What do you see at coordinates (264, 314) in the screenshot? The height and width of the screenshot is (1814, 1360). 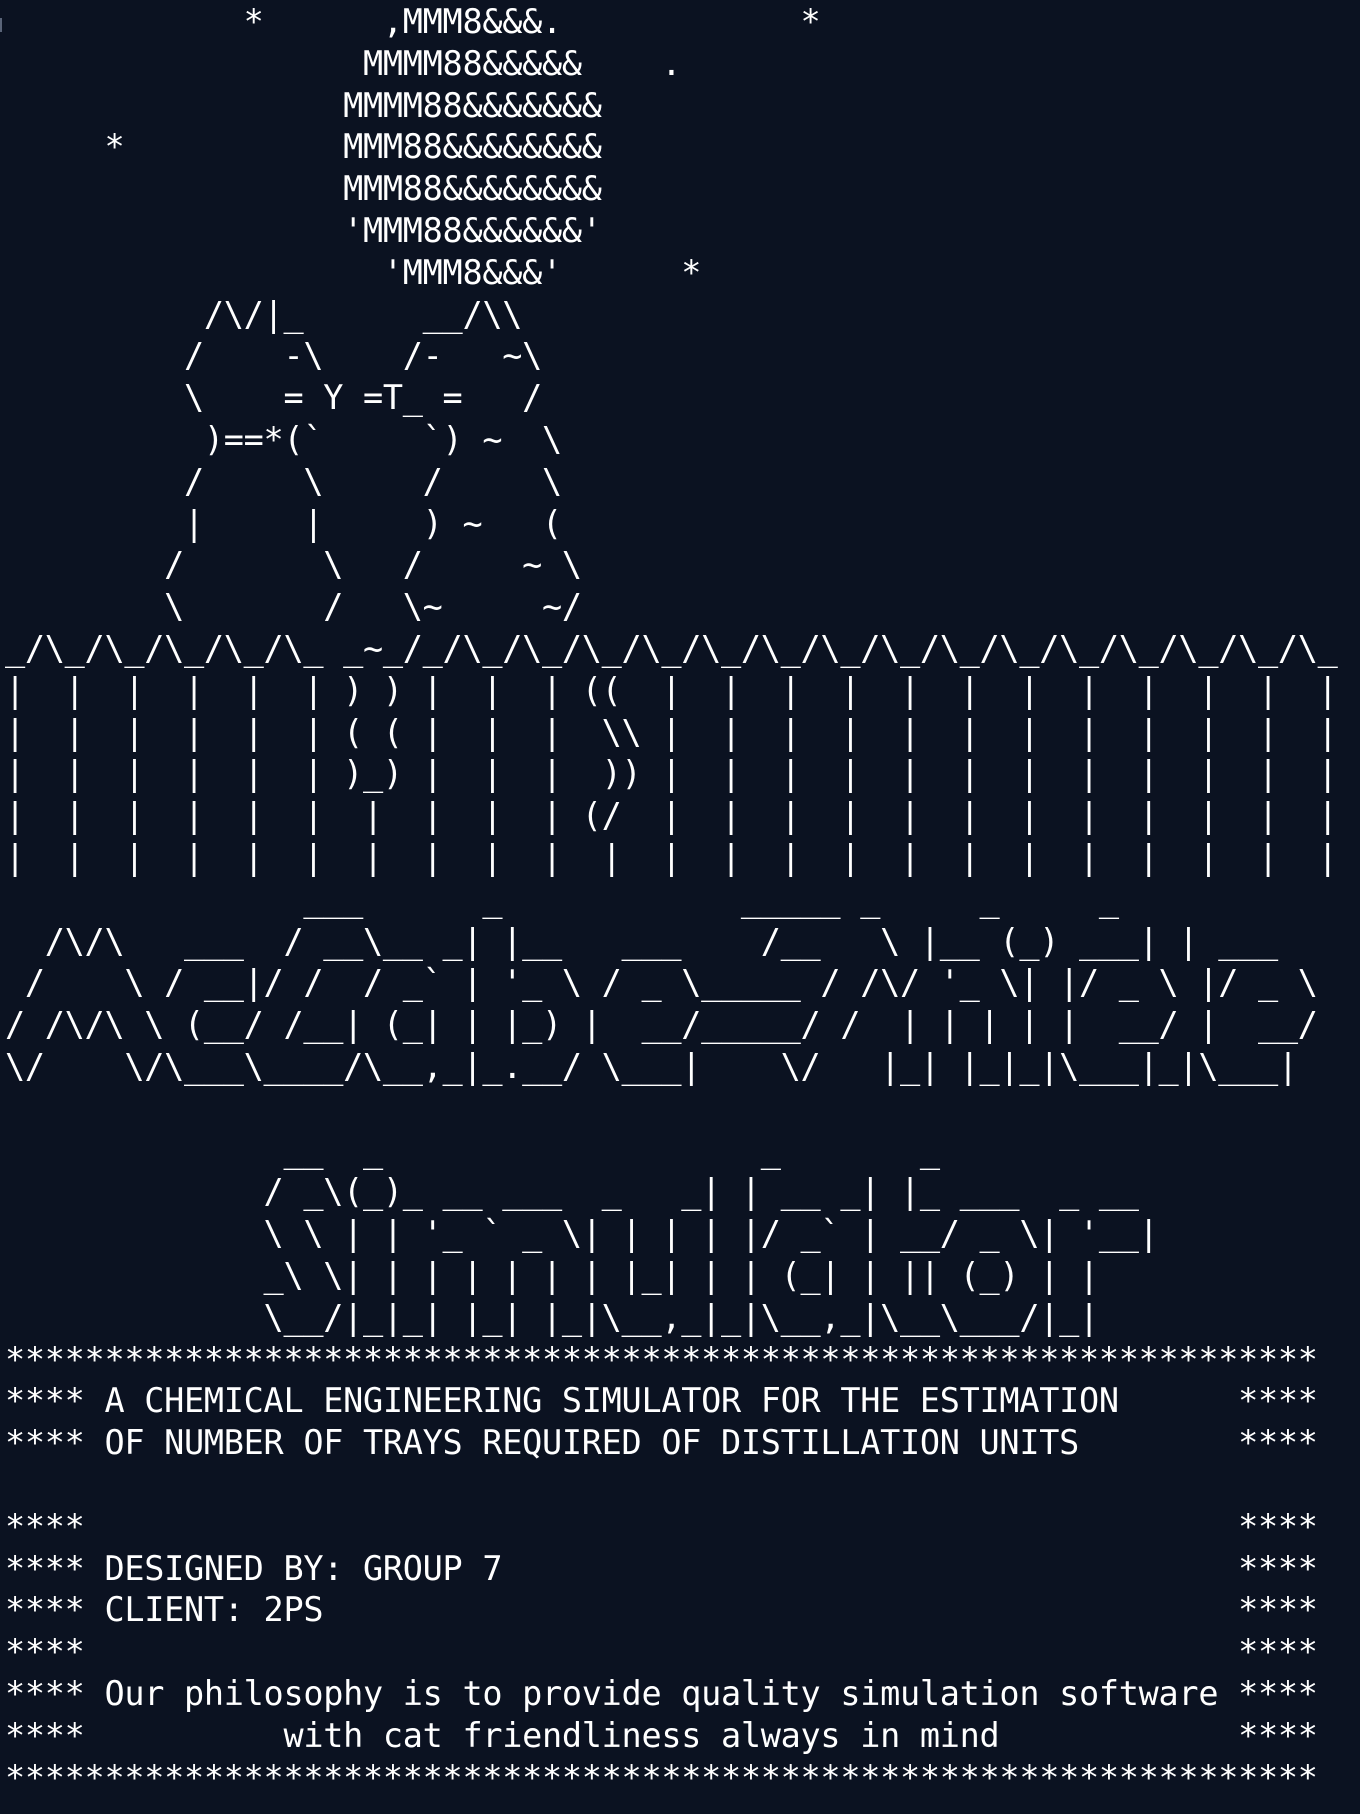 I see `terminal-line: /\/|_ __/\\` at bounding box center [264, 314].